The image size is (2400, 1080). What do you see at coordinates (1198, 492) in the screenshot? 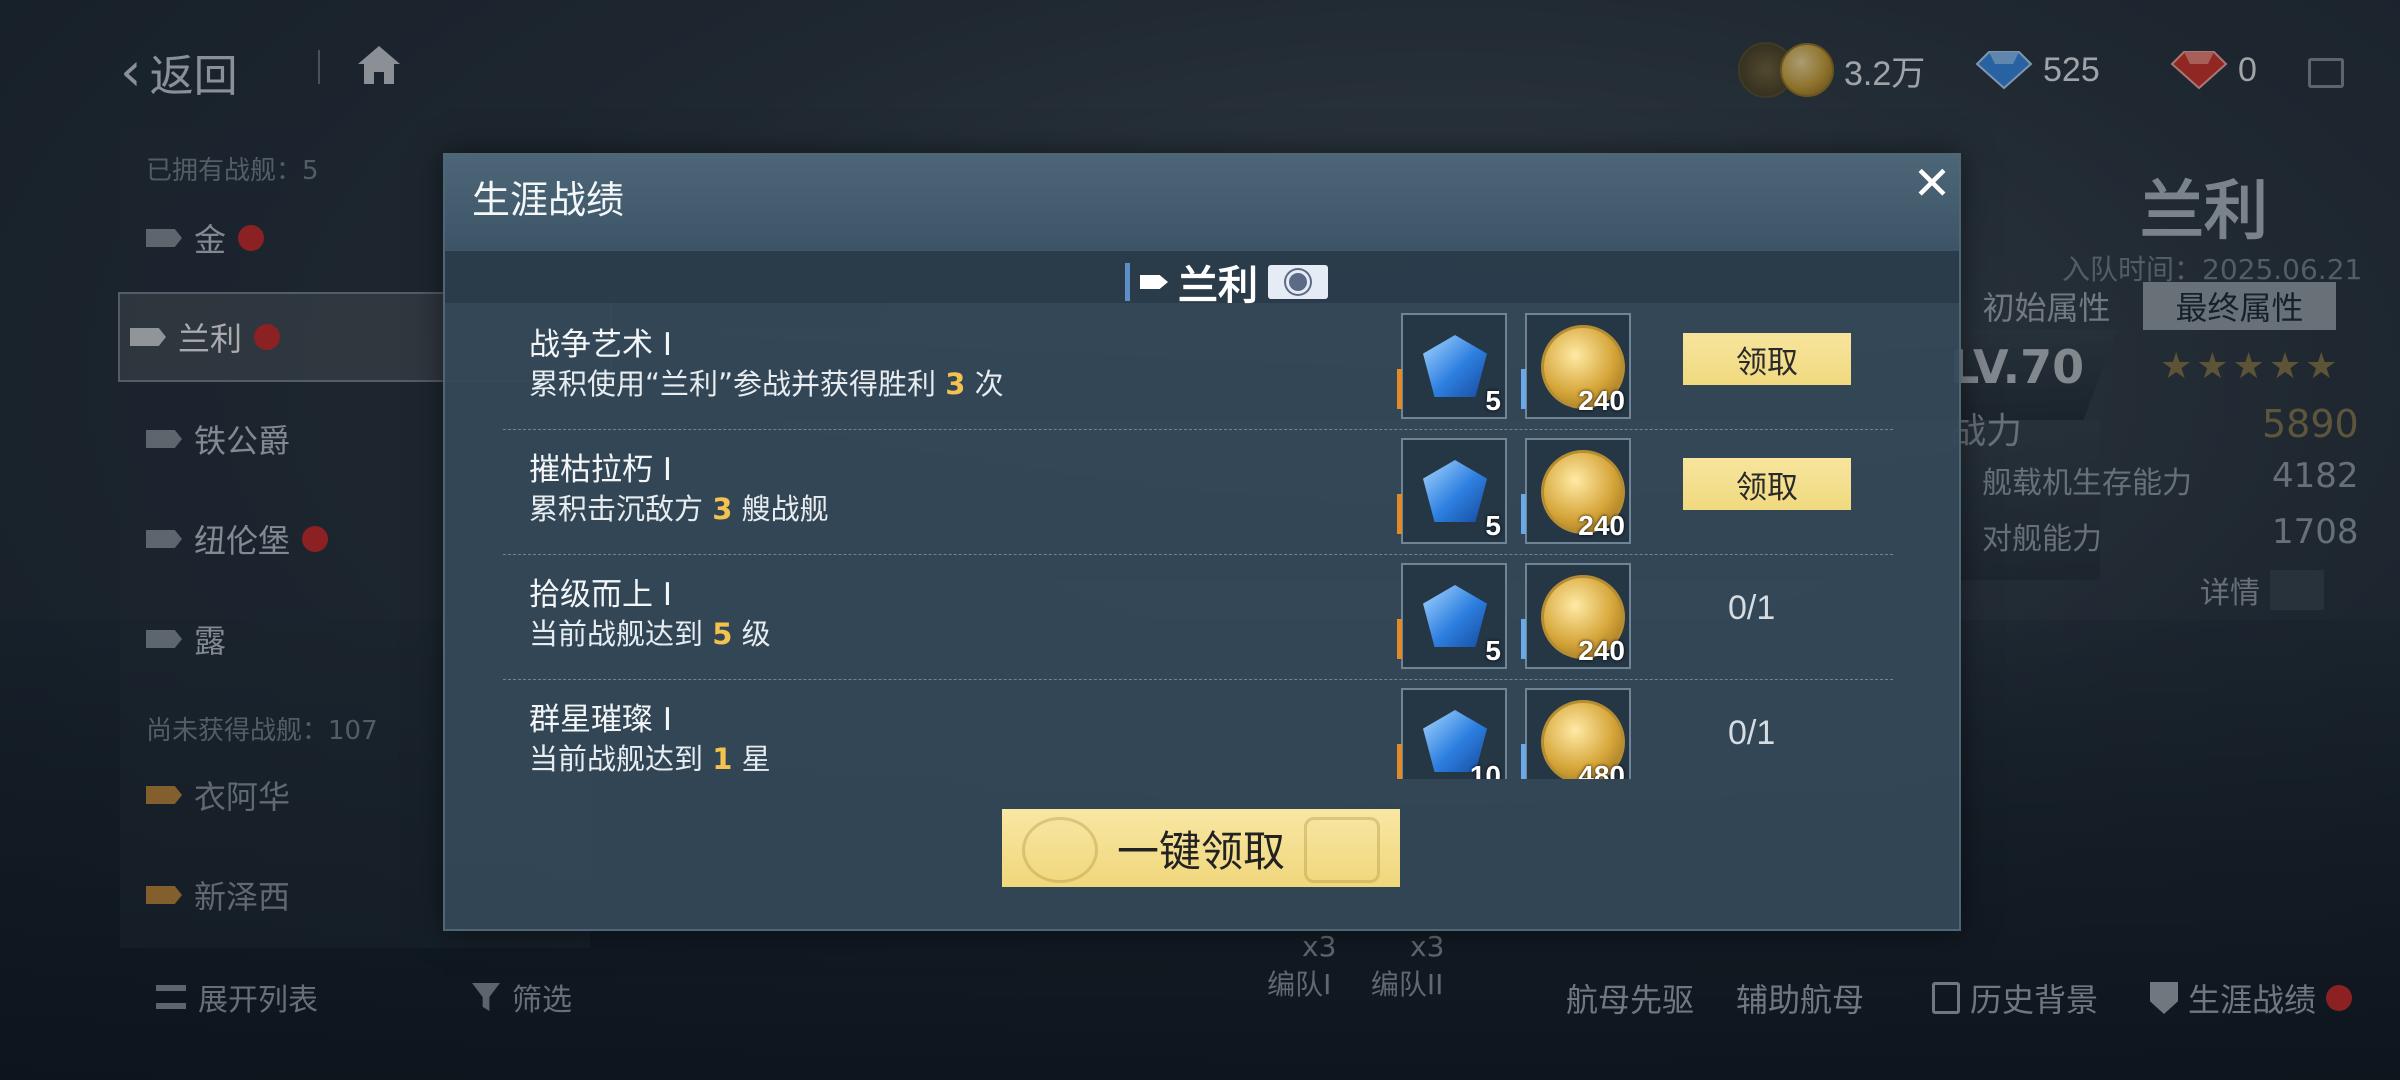
I see `achievement-row: 摧枯拉朽 I 累积击沉敌方 3 艘战舰 5 240 领取` at bounding box center [1198, 492].